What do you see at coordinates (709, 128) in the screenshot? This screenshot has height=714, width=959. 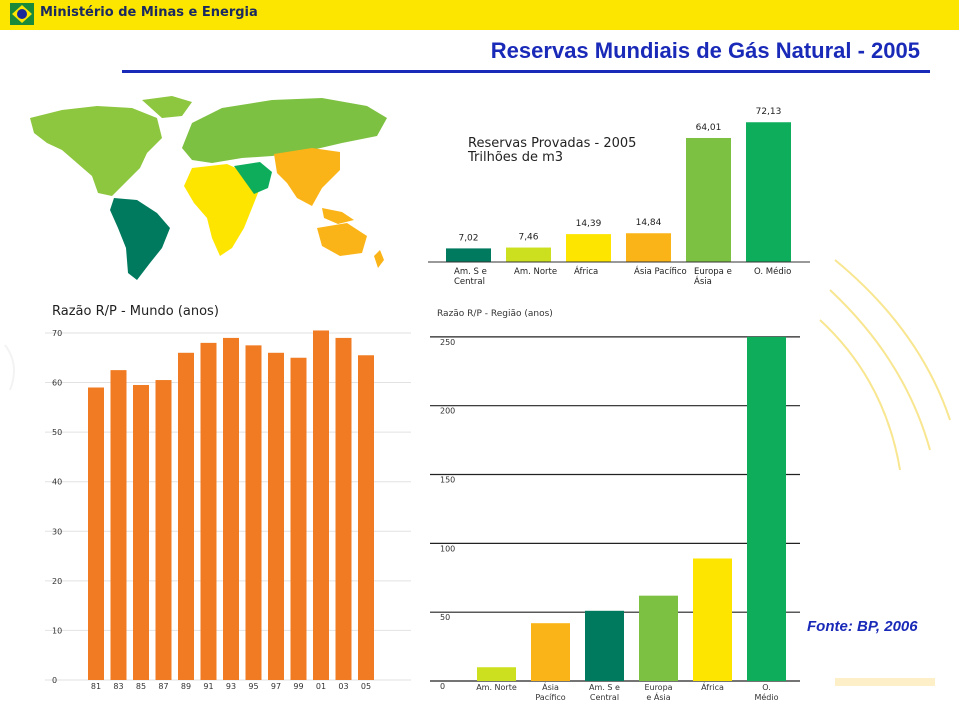 I see `data-label: 64,01` at bounding box center [709, 128].